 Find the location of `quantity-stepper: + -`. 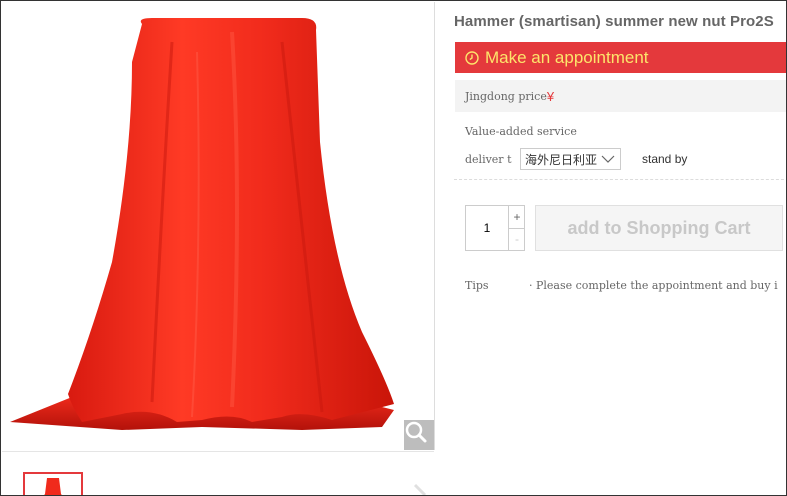

quantity-stepper: + - is located at coordinates (495, 228).